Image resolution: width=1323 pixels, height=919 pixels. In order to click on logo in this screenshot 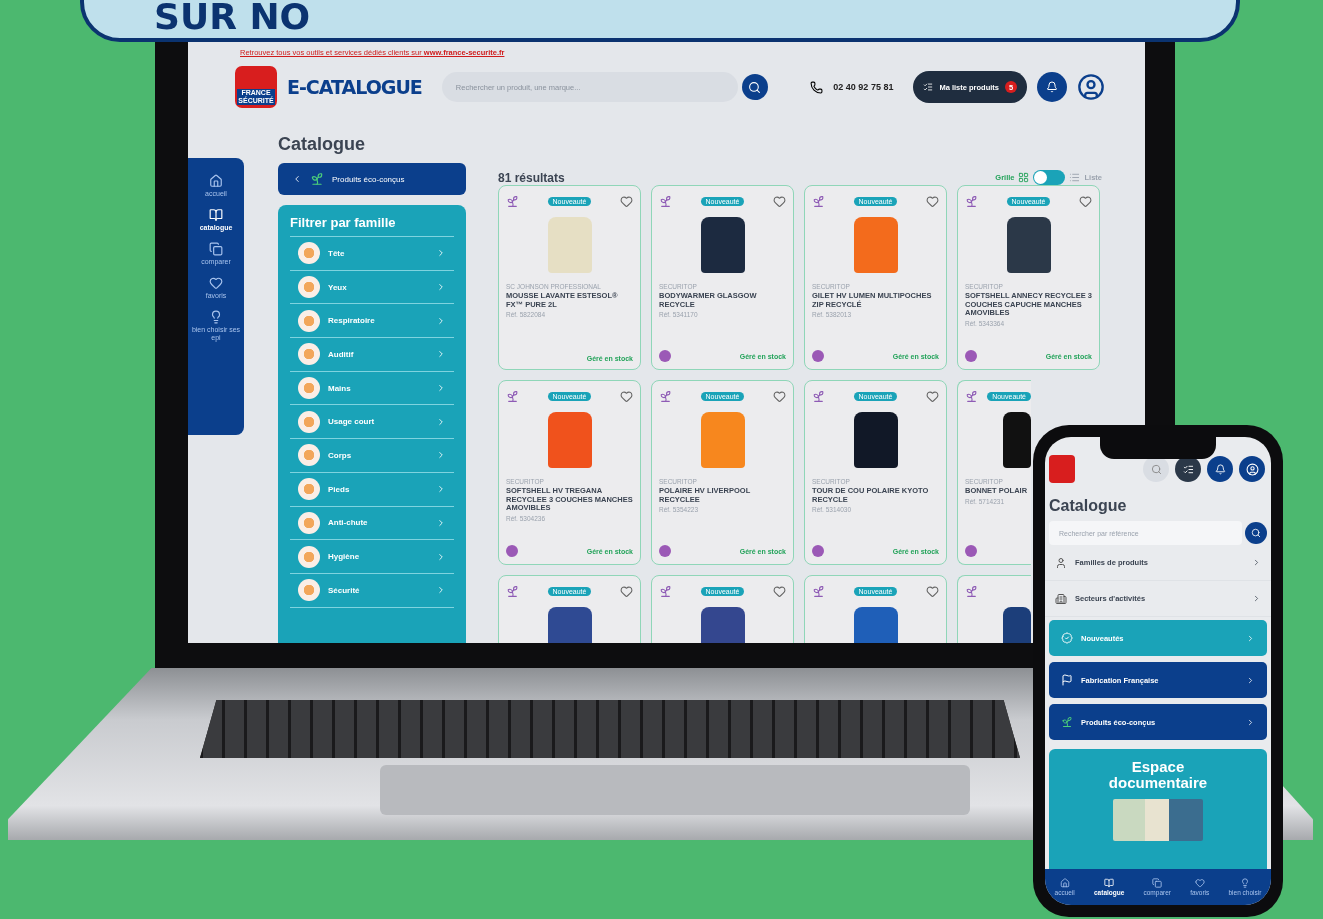, I will do `click(1062, 469)`.